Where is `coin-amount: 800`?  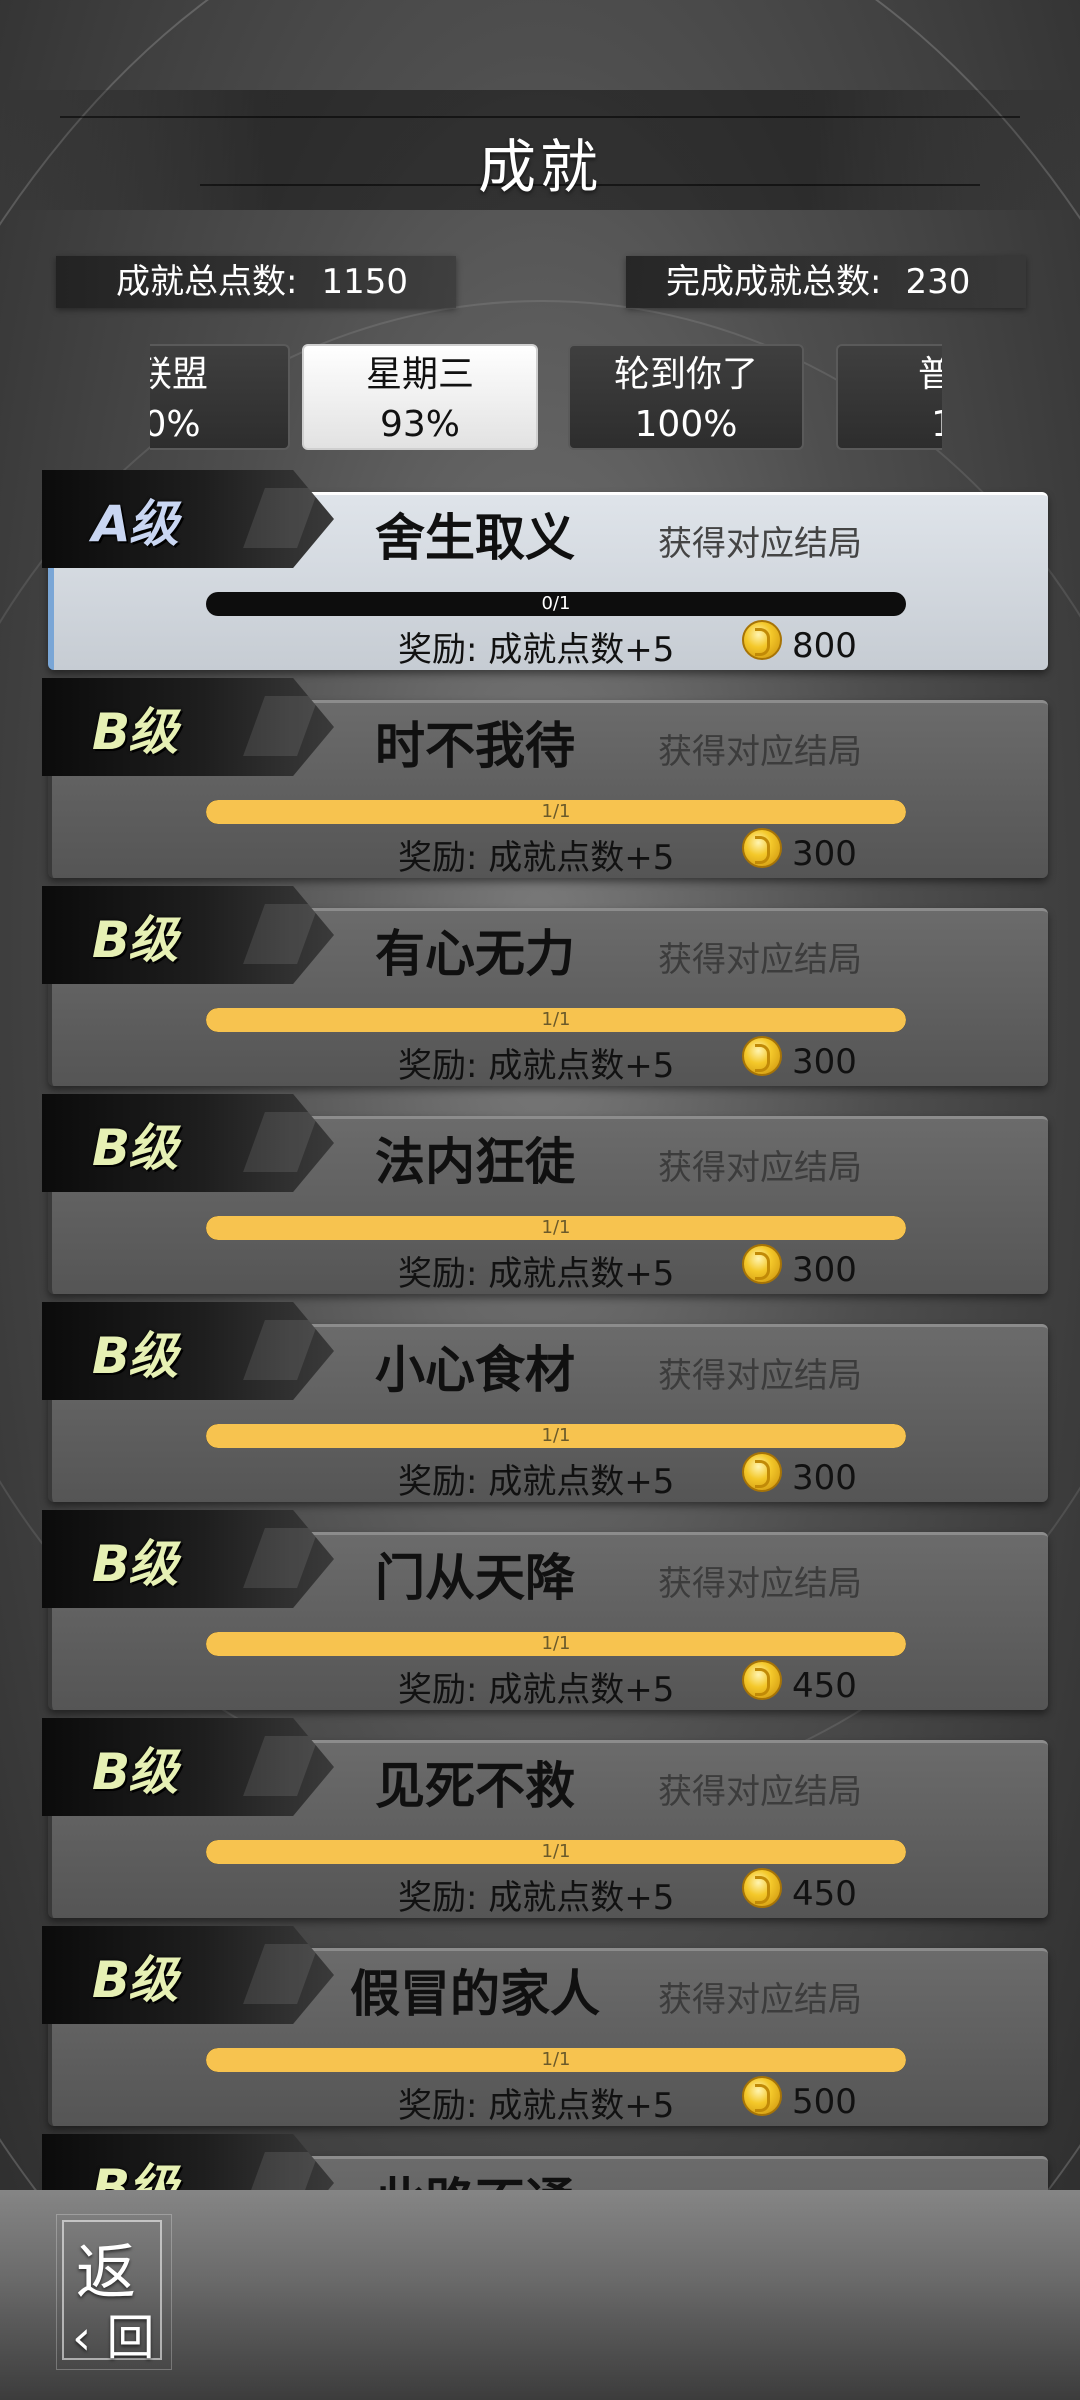 coin-amount: 800 is located at coordinates (824, 646).